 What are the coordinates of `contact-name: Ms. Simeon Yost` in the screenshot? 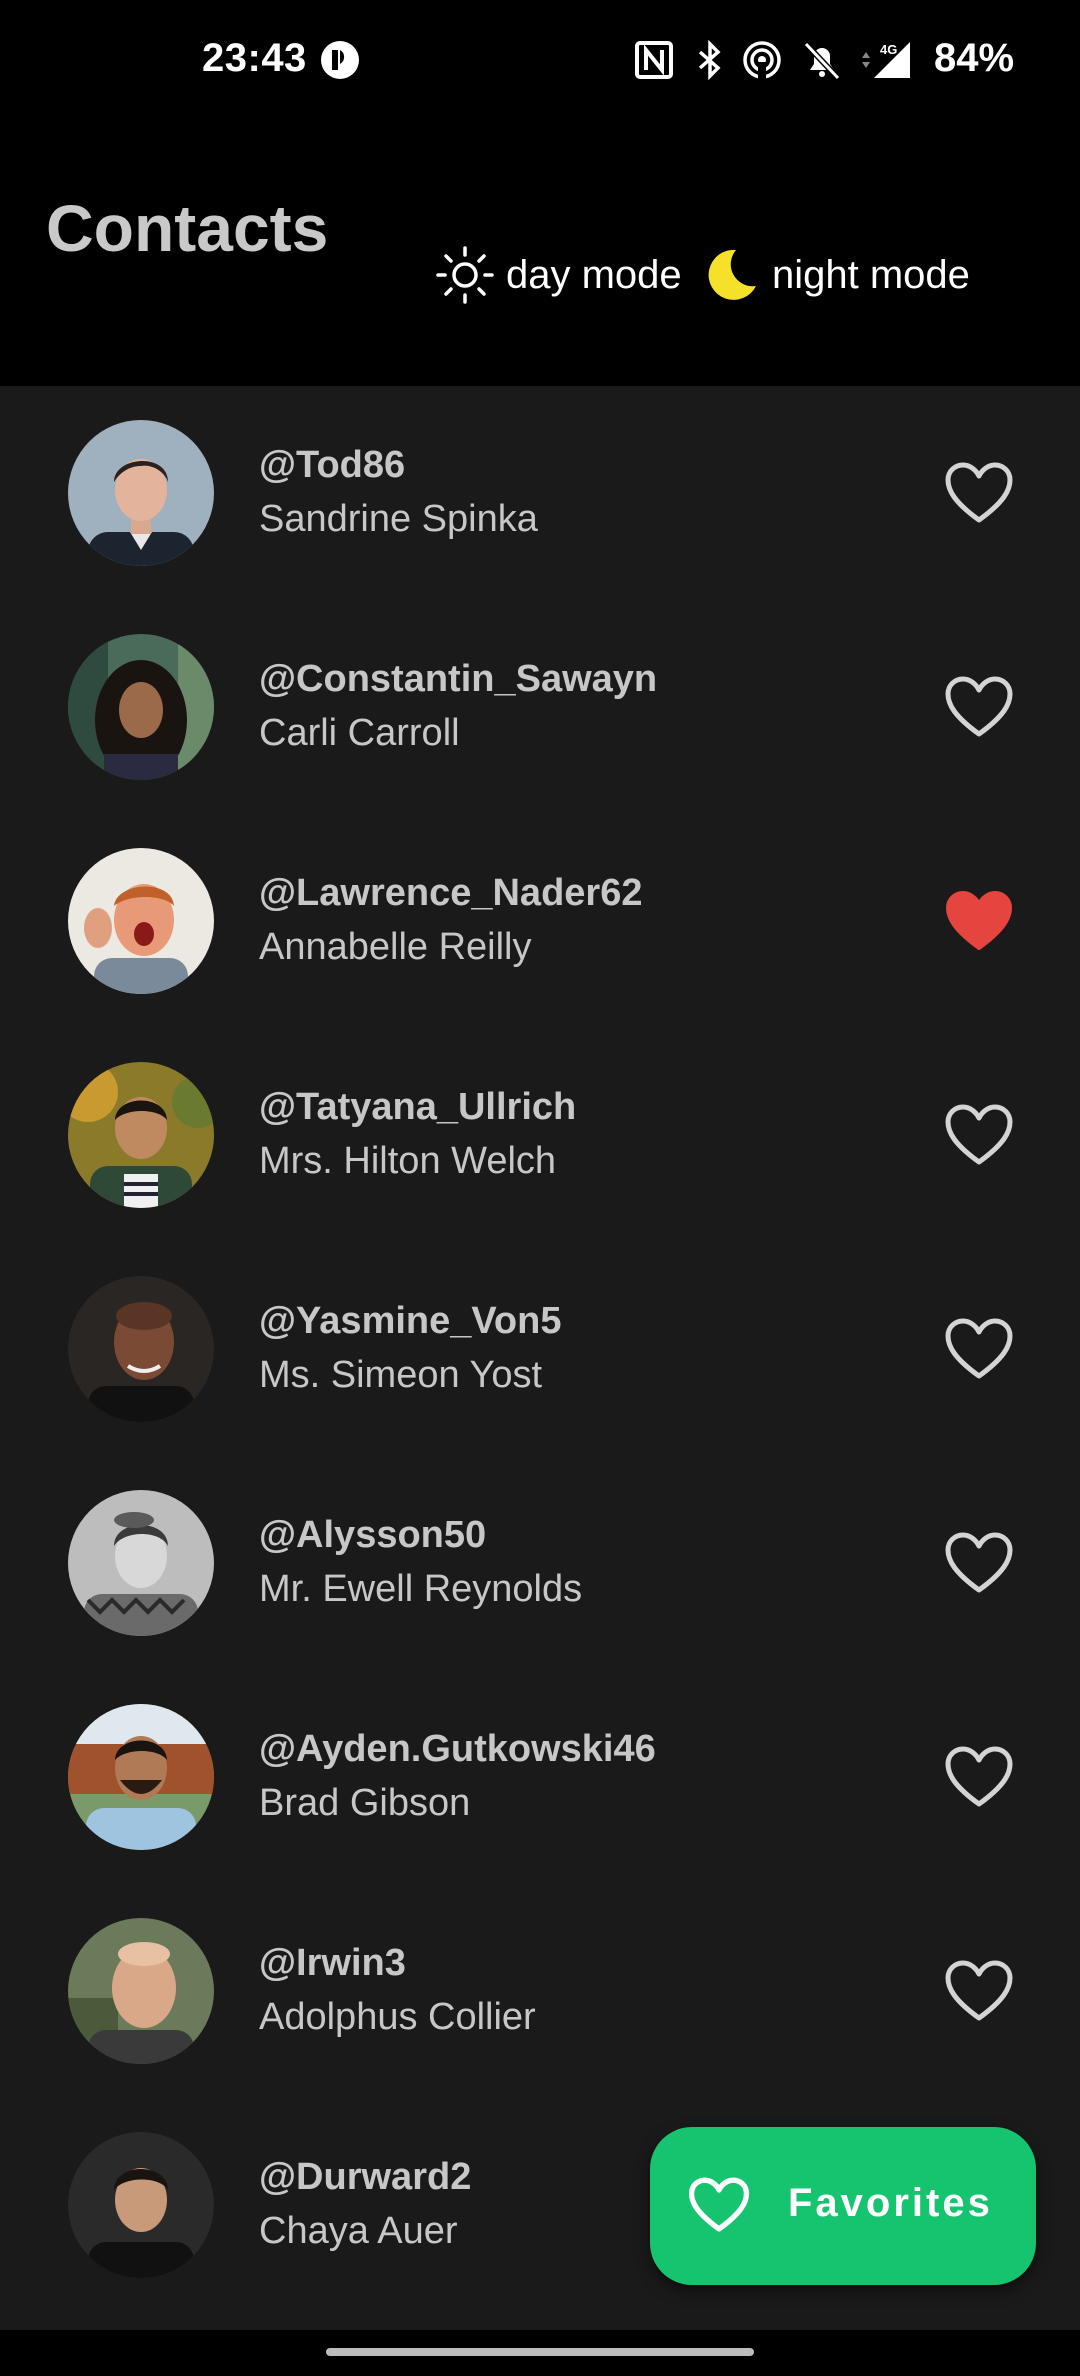 It's located at (401, 1375).